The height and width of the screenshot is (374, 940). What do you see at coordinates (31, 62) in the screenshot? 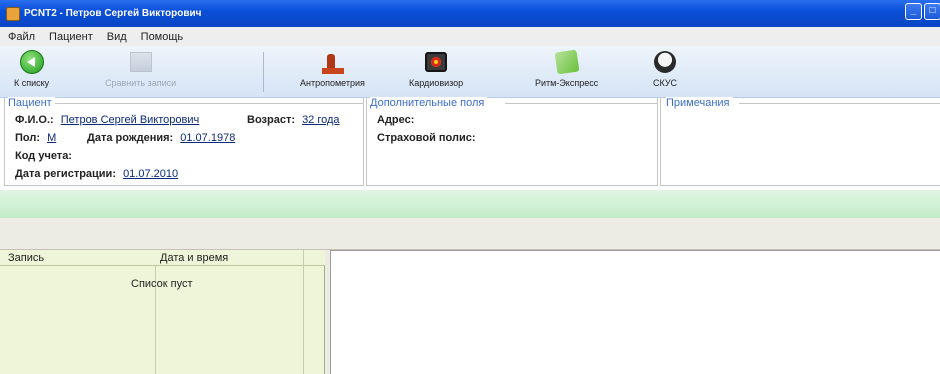
I see `back-arrow-icon` at bounding box center [31, 62].